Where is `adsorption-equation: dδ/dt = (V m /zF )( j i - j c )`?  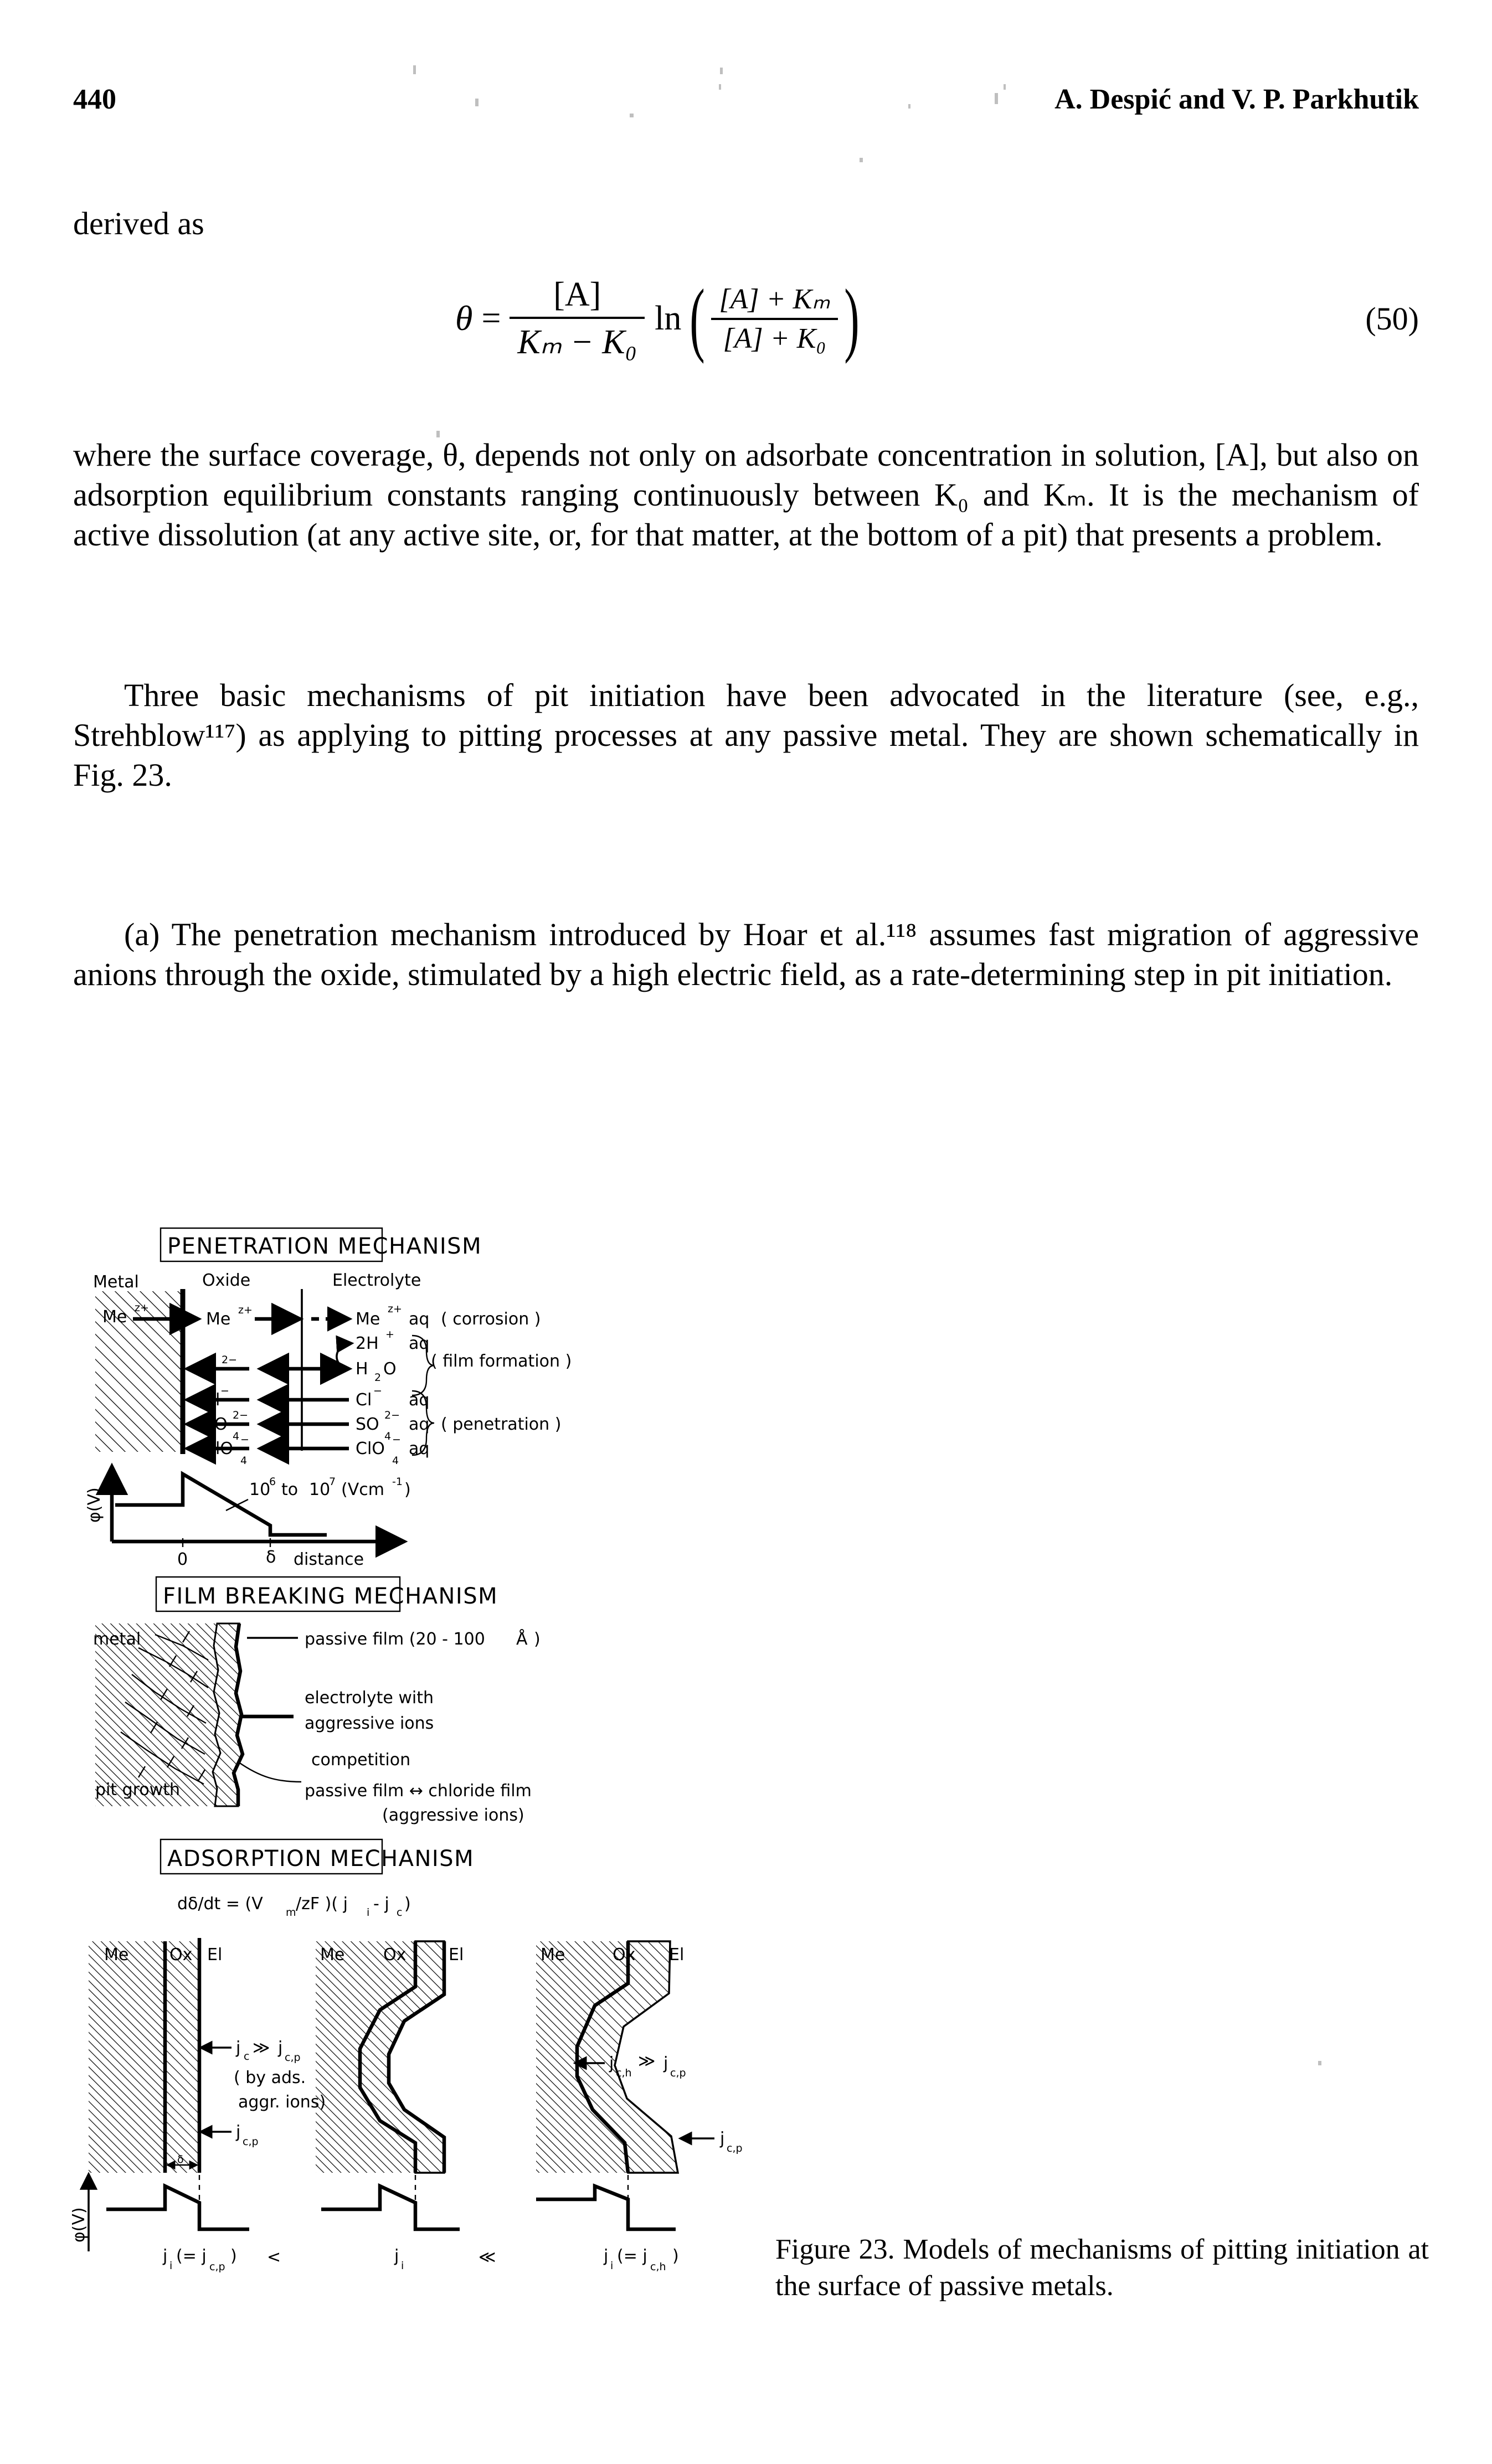 adsorption-equation: dδ/dt = (V m /zF )( j i - j c ) is located at coordinates (294, 1906).